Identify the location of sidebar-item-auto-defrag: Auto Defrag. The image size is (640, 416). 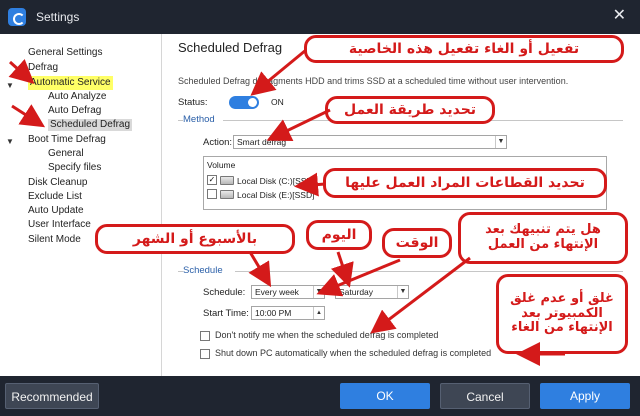
(74, 111).